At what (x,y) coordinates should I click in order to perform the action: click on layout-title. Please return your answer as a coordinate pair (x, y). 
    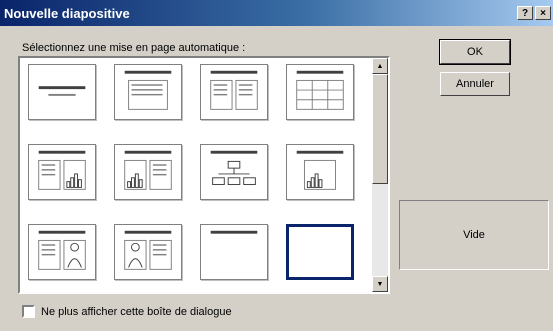
    Looking at the image, I should click on (62, 92).